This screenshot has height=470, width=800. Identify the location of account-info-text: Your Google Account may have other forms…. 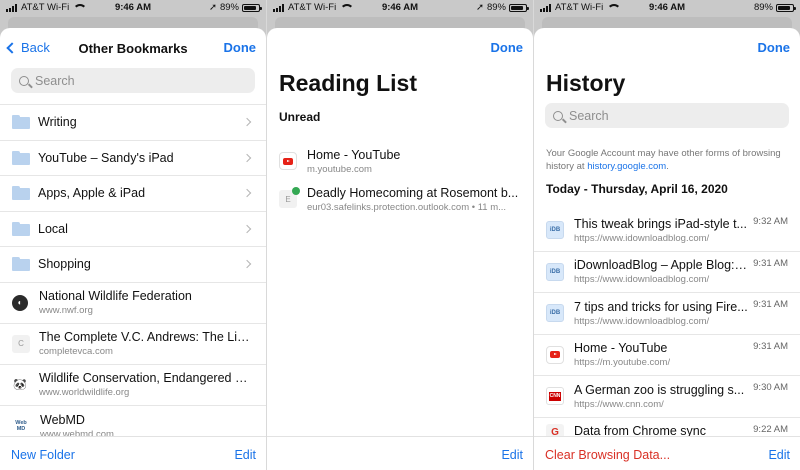
(663, 160).